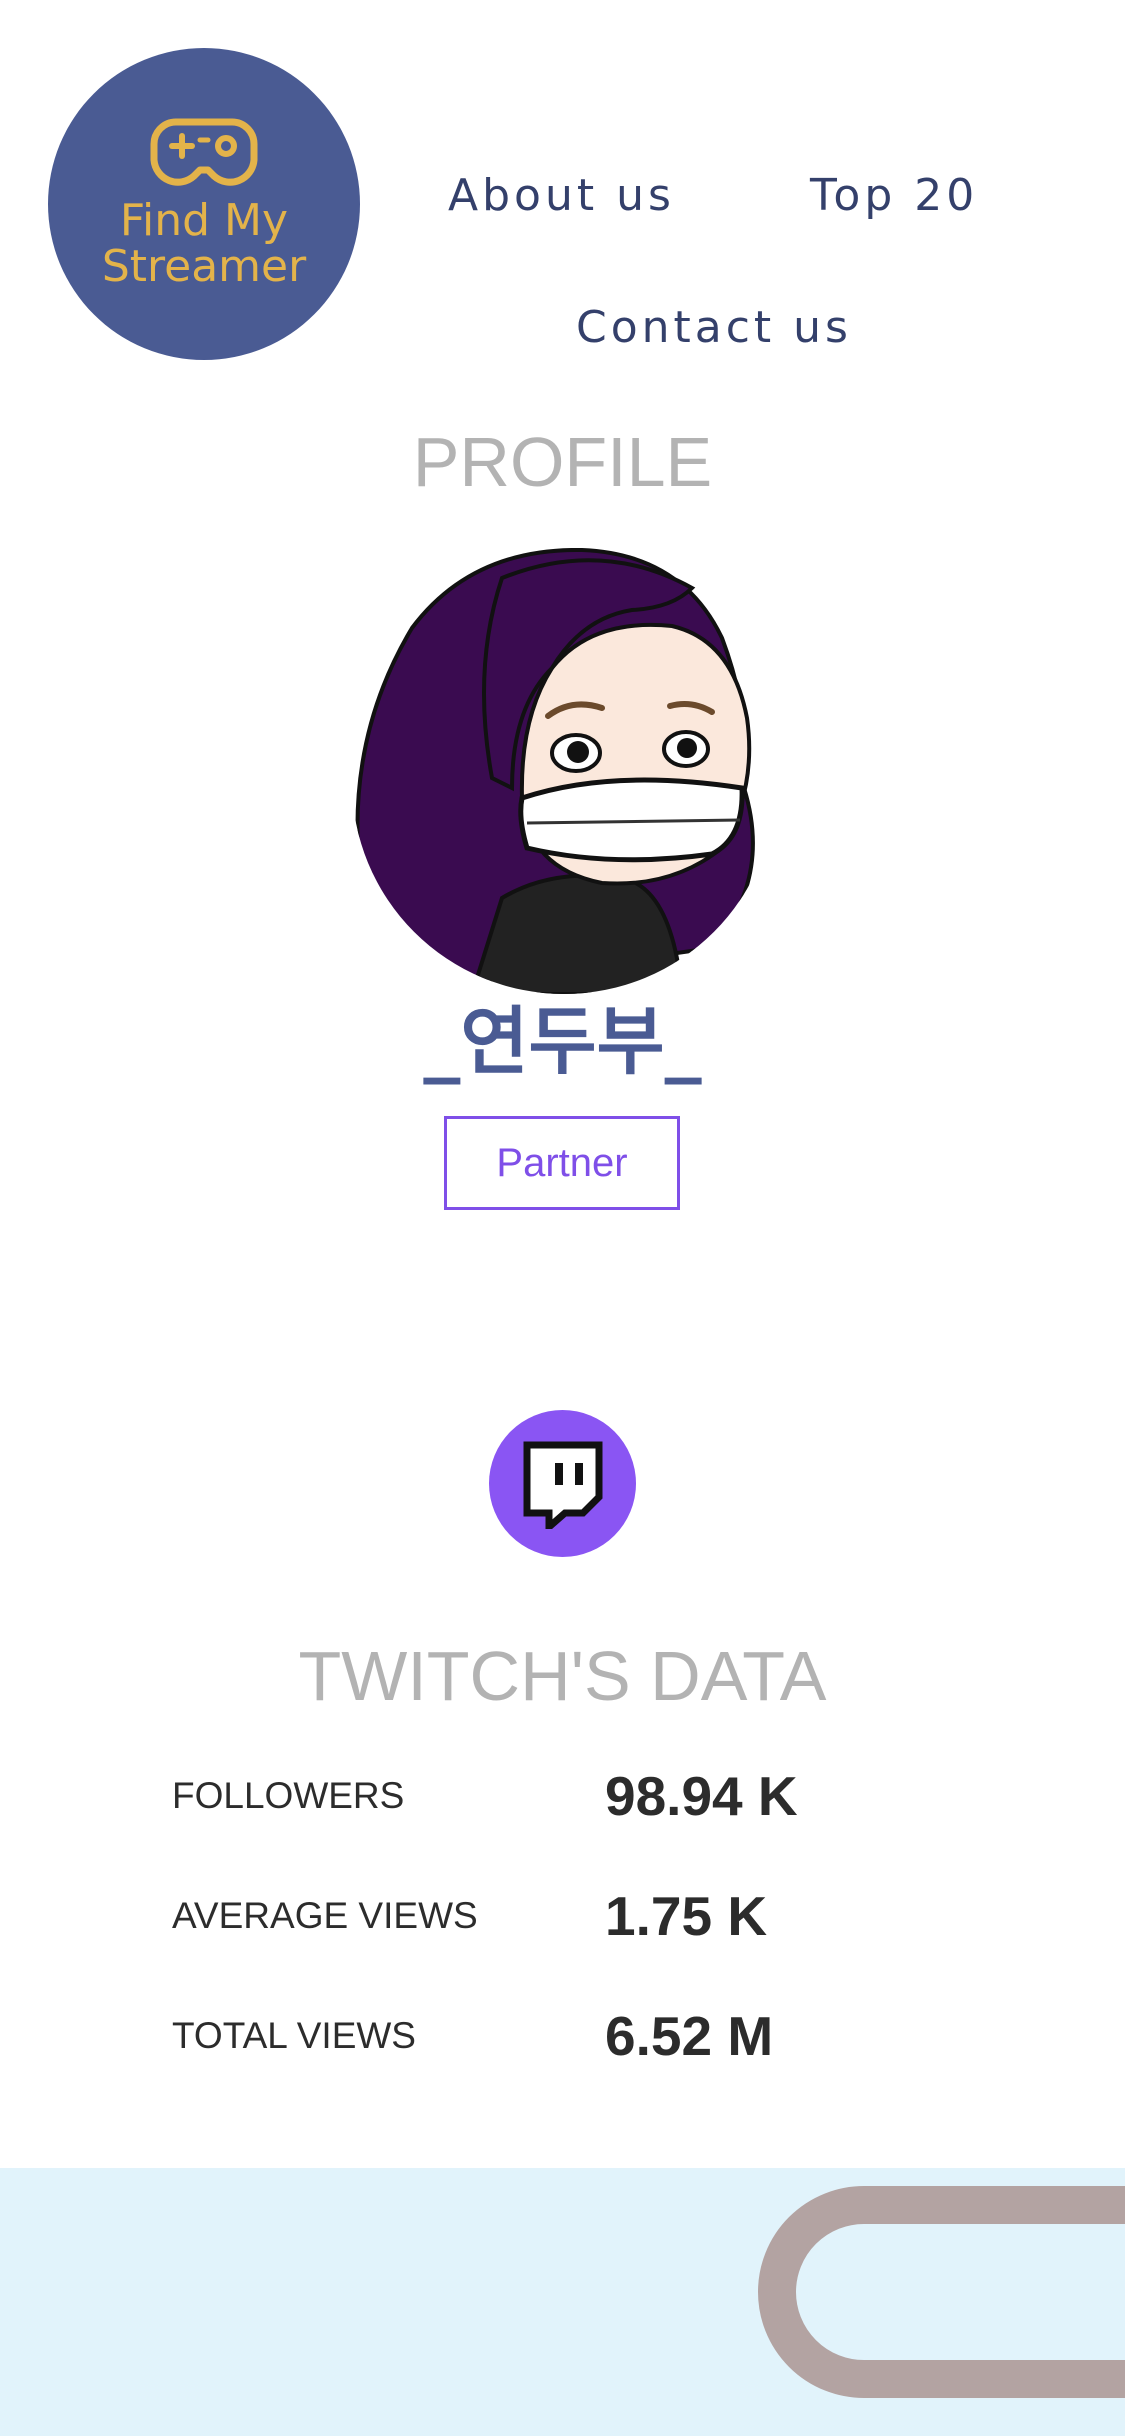  Describe the element at coordinates (204, 152) in the screenshot. I see `gamepad-icon` at that location.